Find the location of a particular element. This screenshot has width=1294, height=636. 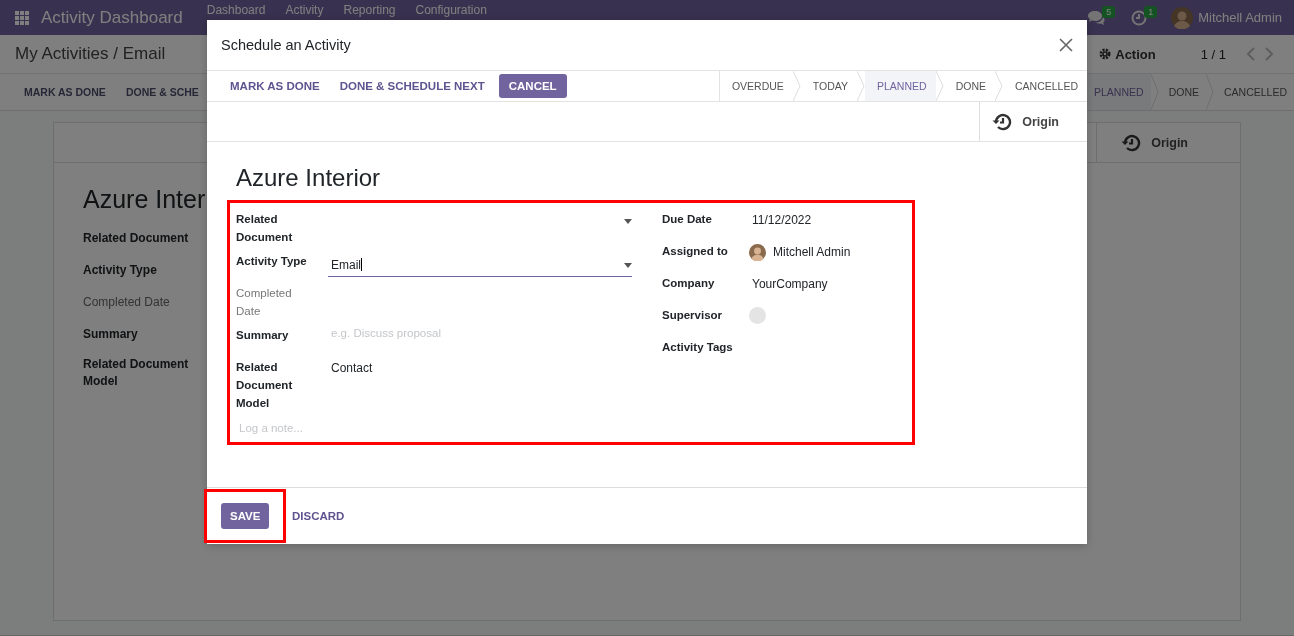

apps-grid-icon is located at coordinates (22, 17).